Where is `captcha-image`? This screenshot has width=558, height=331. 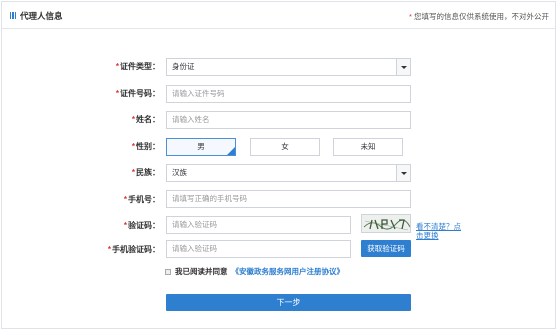 captcha-image is located at coordinates (386, 223).